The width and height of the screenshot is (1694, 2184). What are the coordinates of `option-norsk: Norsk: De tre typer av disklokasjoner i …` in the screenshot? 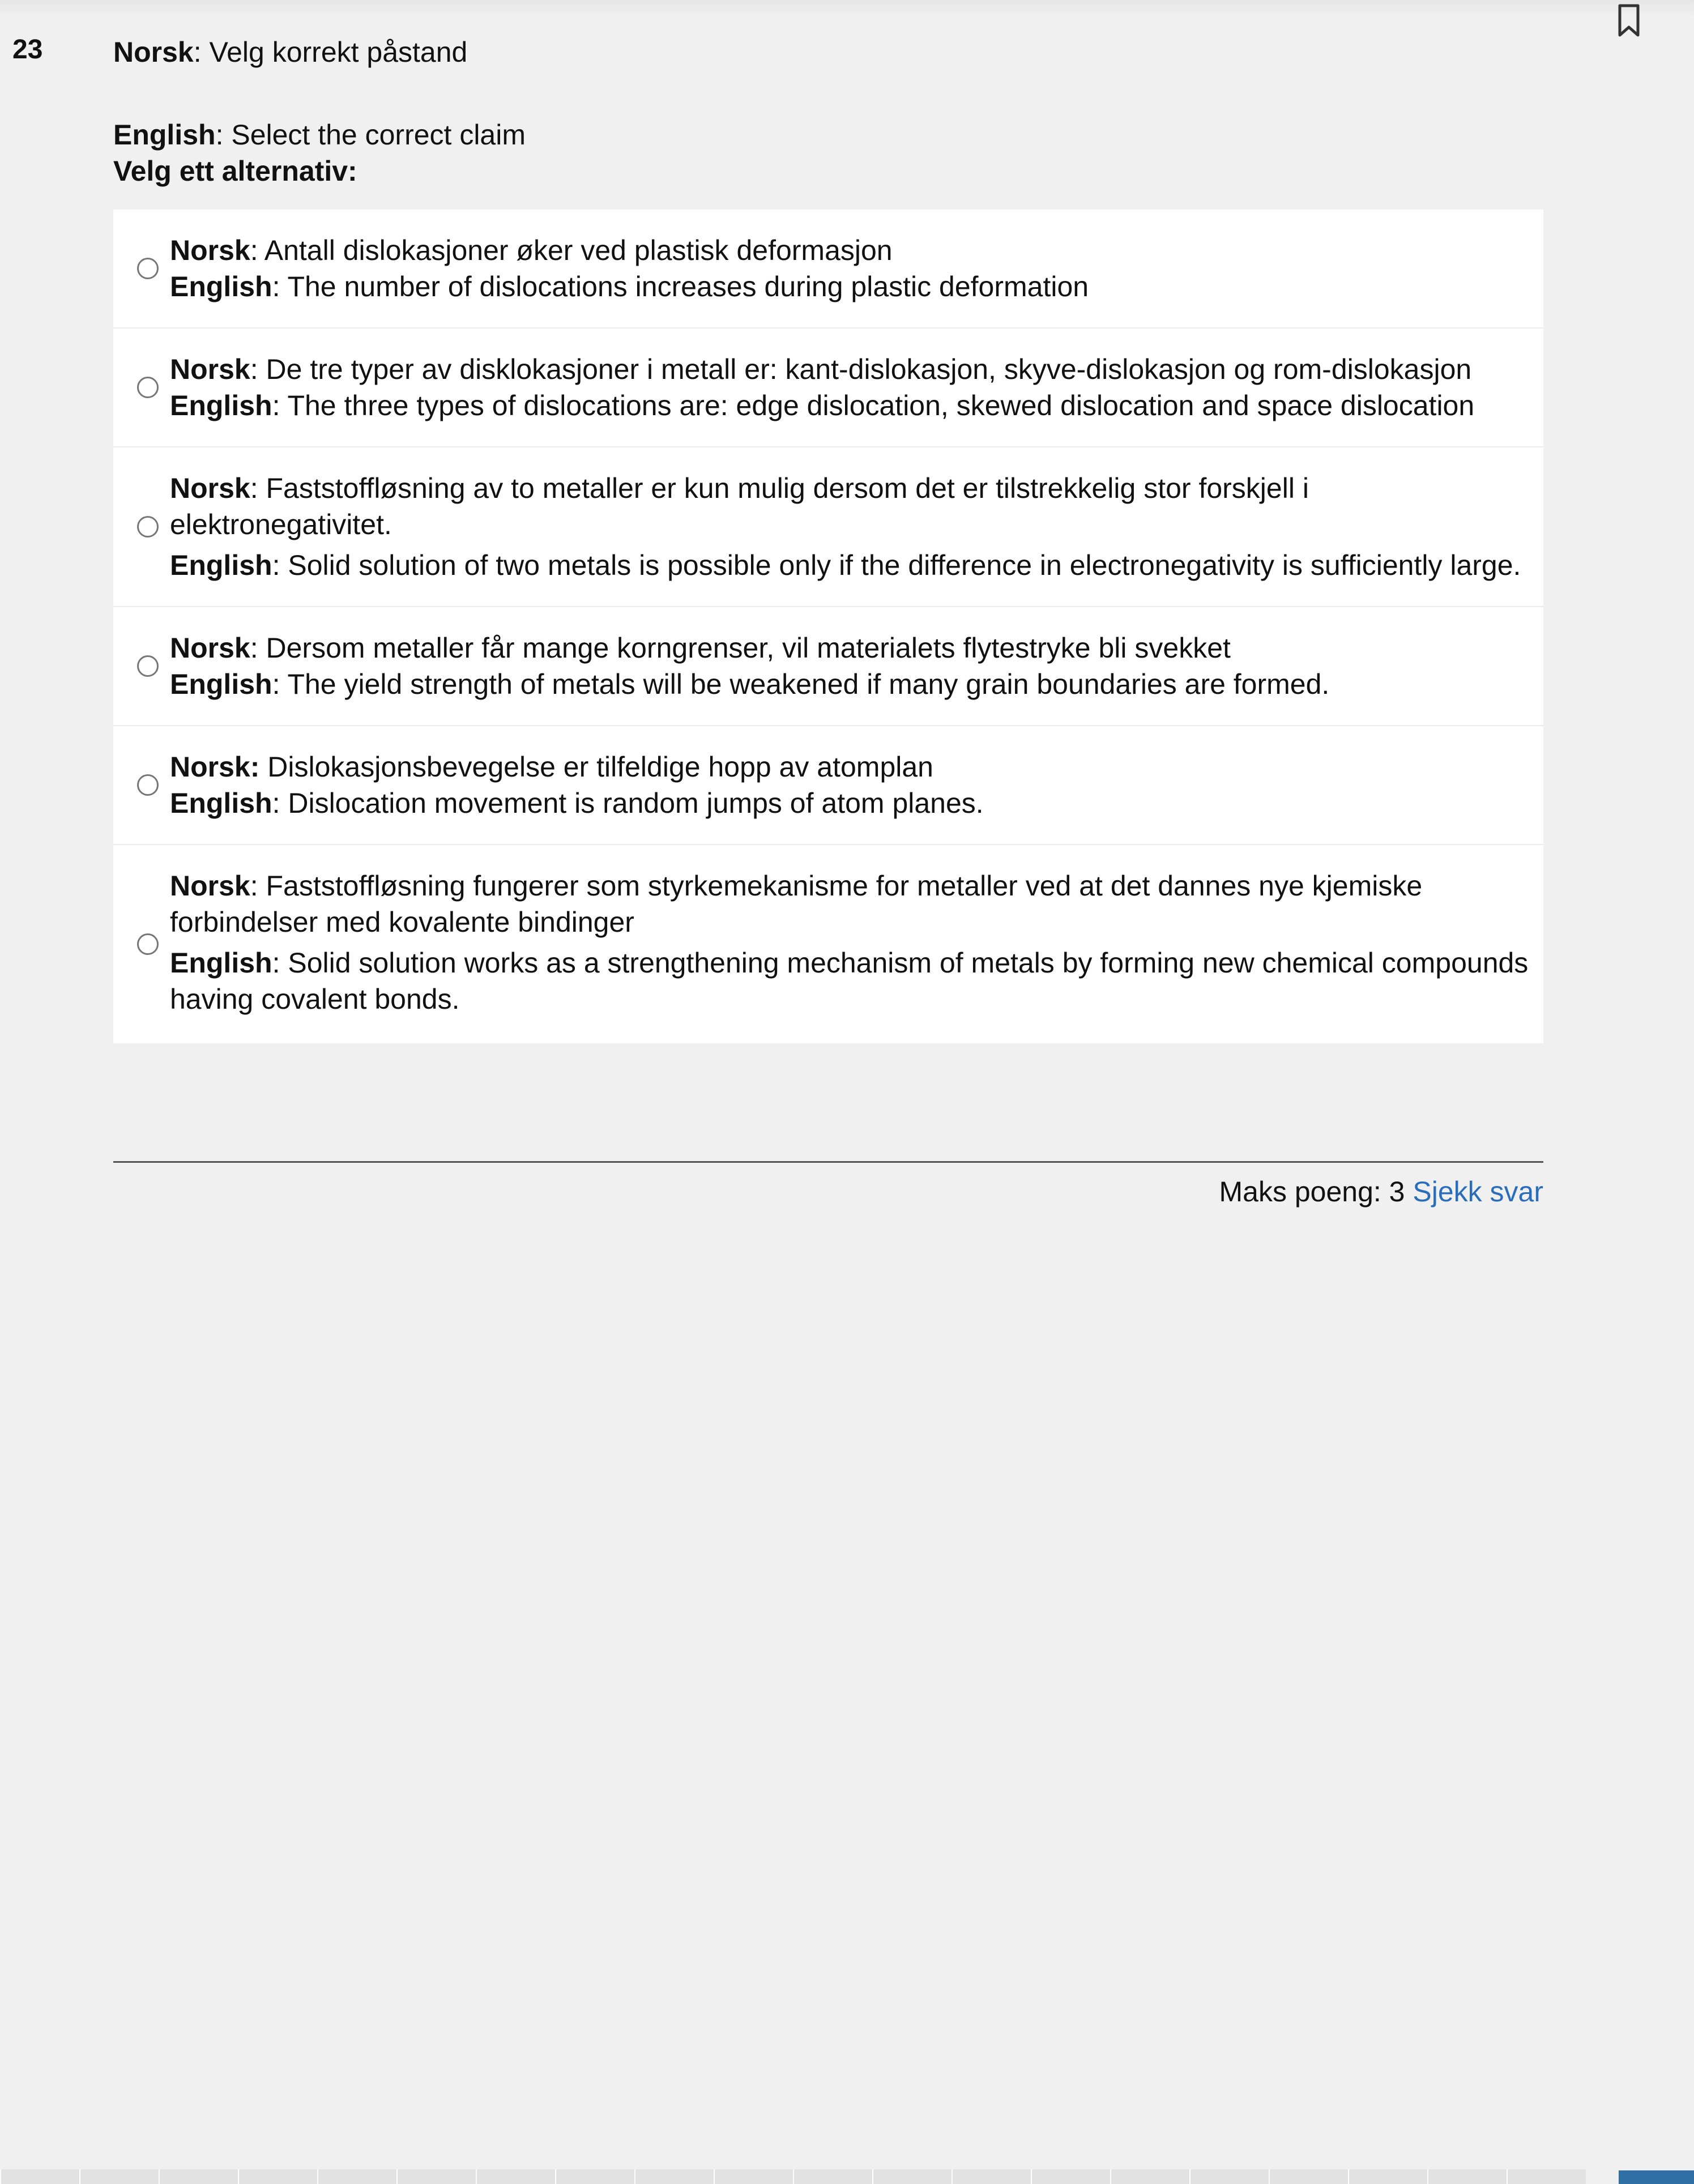 It's located at (851, 369).